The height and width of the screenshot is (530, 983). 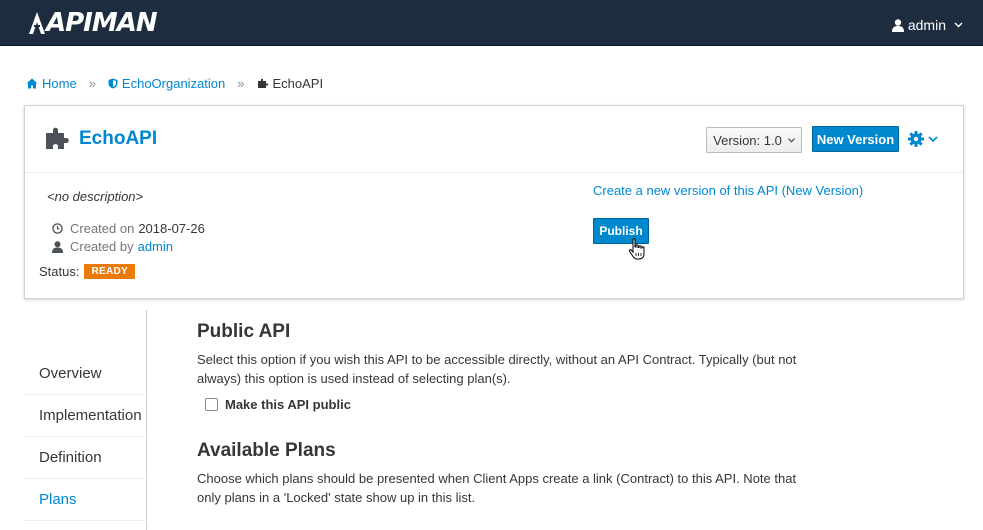 What do you see at coordinates (113, 83) in the screenshot?
I see `shield-icon` at bounding box center [113, 83].